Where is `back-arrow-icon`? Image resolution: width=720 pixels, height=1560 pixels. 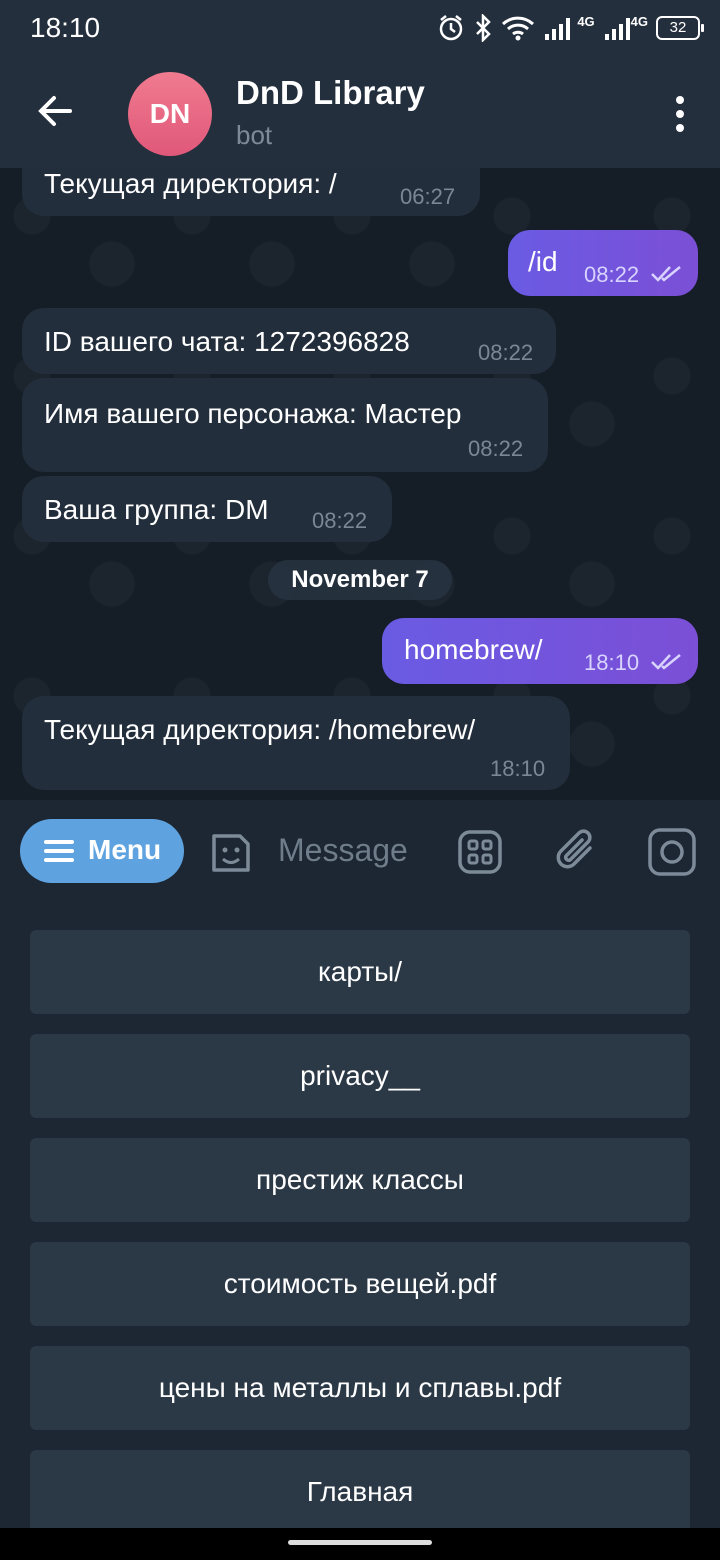 back-arrow-icon is located at coordinates (55, 111).